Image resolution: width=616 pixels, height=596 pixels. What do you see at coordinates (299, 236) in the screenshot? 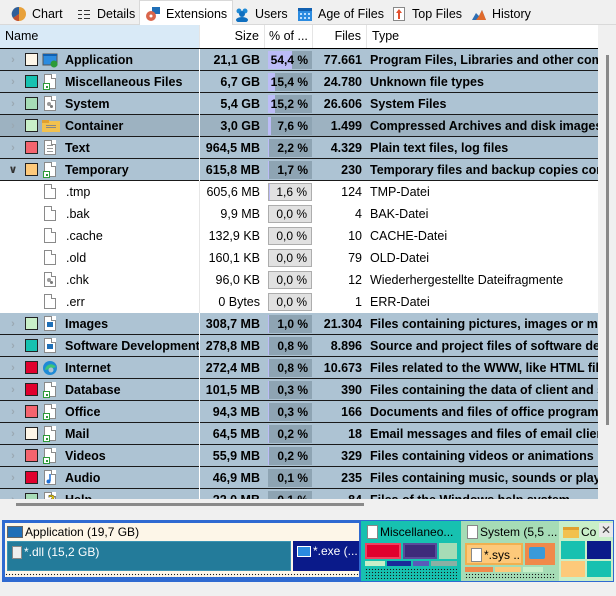
I see `extension-row: .cache 132,9 KB 0,0 % 10 CACHE-Datei` at bounding box center [299, 236].